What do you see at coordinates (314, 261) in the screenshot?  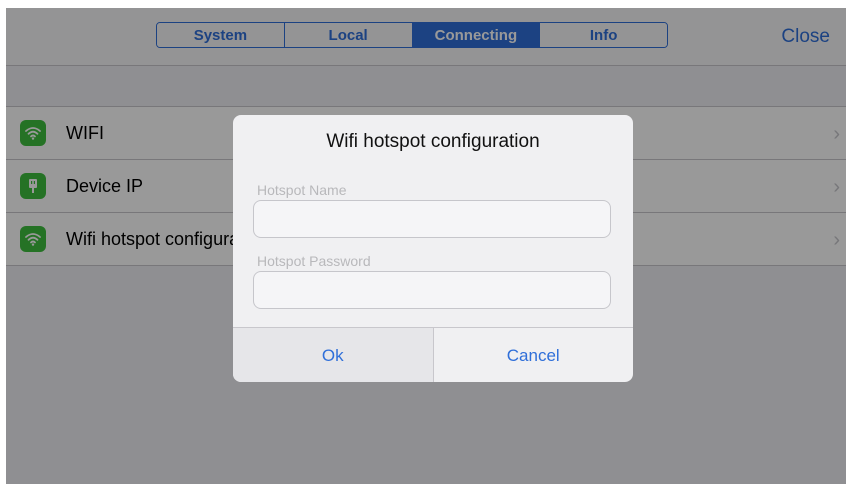 I see `hotspot-password-label: Hotspot Password` at bounding box center [314, 261].